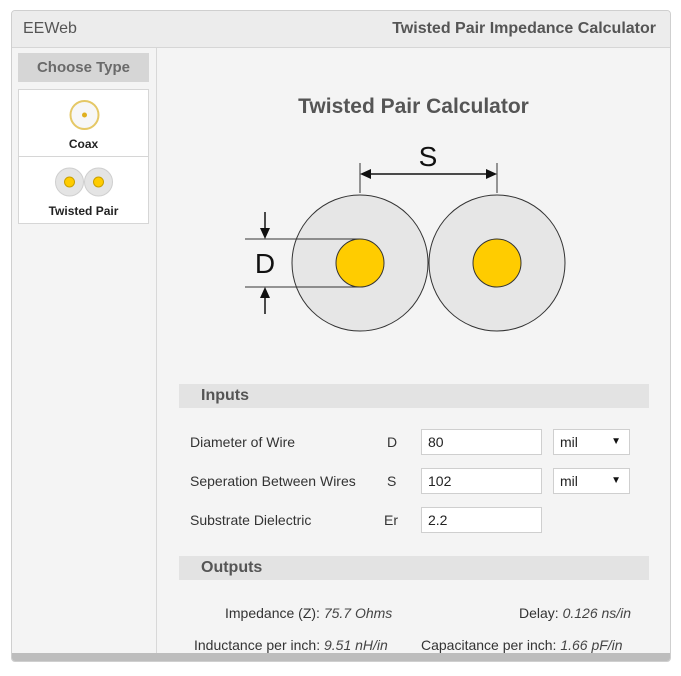 This screenshot has width=681, height=676. Describe the element at coordinates (365, 174) in the screenshot. I see `spacing-arrow-left` at that location.